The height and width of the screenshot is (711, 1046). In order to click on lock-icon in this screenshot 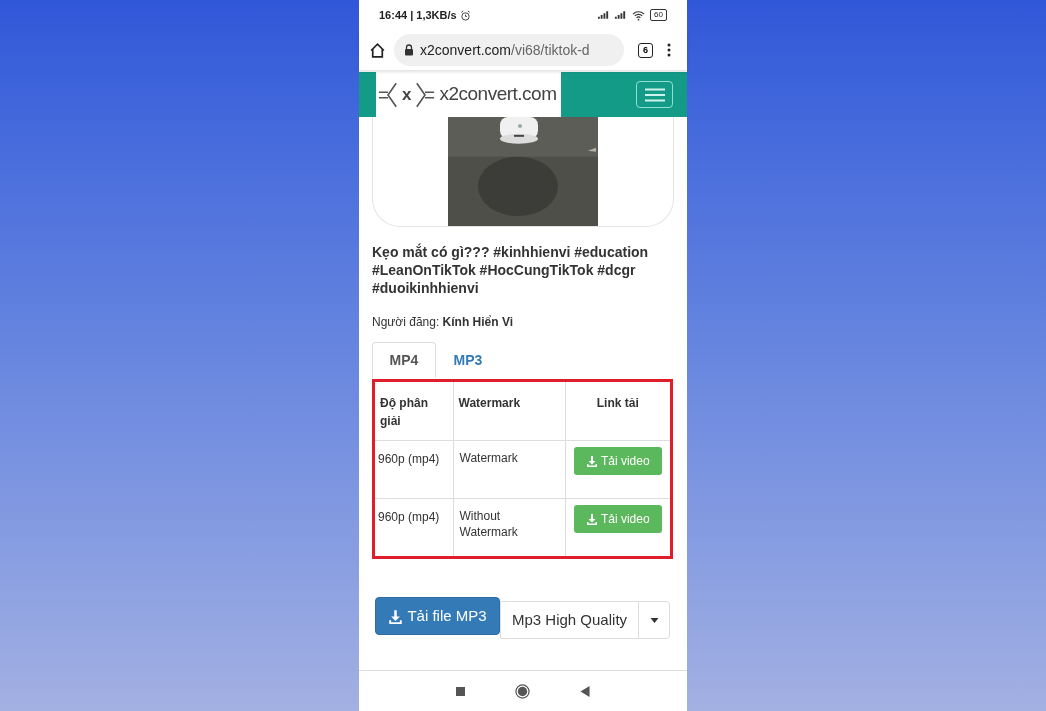, I will do `click(409, 50)`.